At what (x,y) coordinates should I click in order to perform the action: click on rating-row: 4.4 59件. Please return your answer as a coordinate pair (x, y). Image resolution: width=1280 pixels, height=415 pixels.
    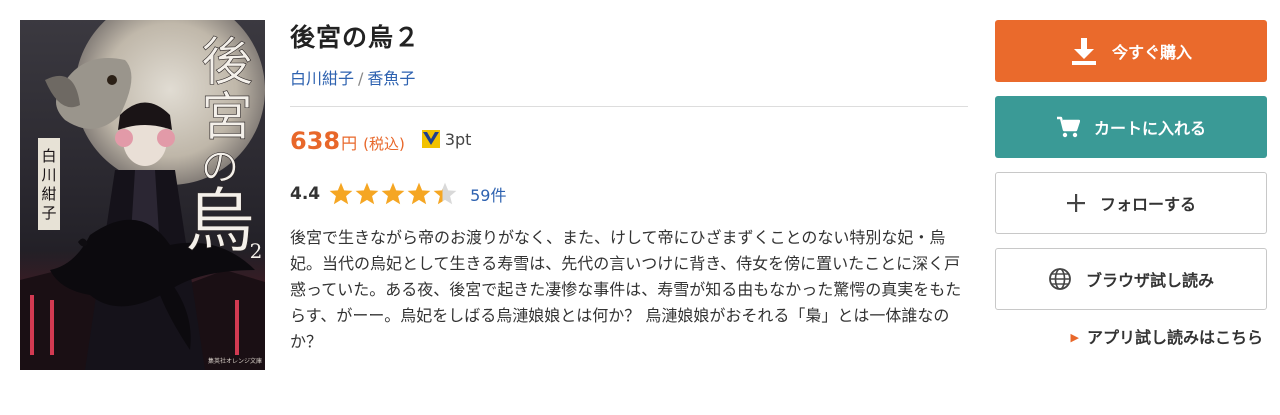
    Looking at the image, I should click on (630, 194).